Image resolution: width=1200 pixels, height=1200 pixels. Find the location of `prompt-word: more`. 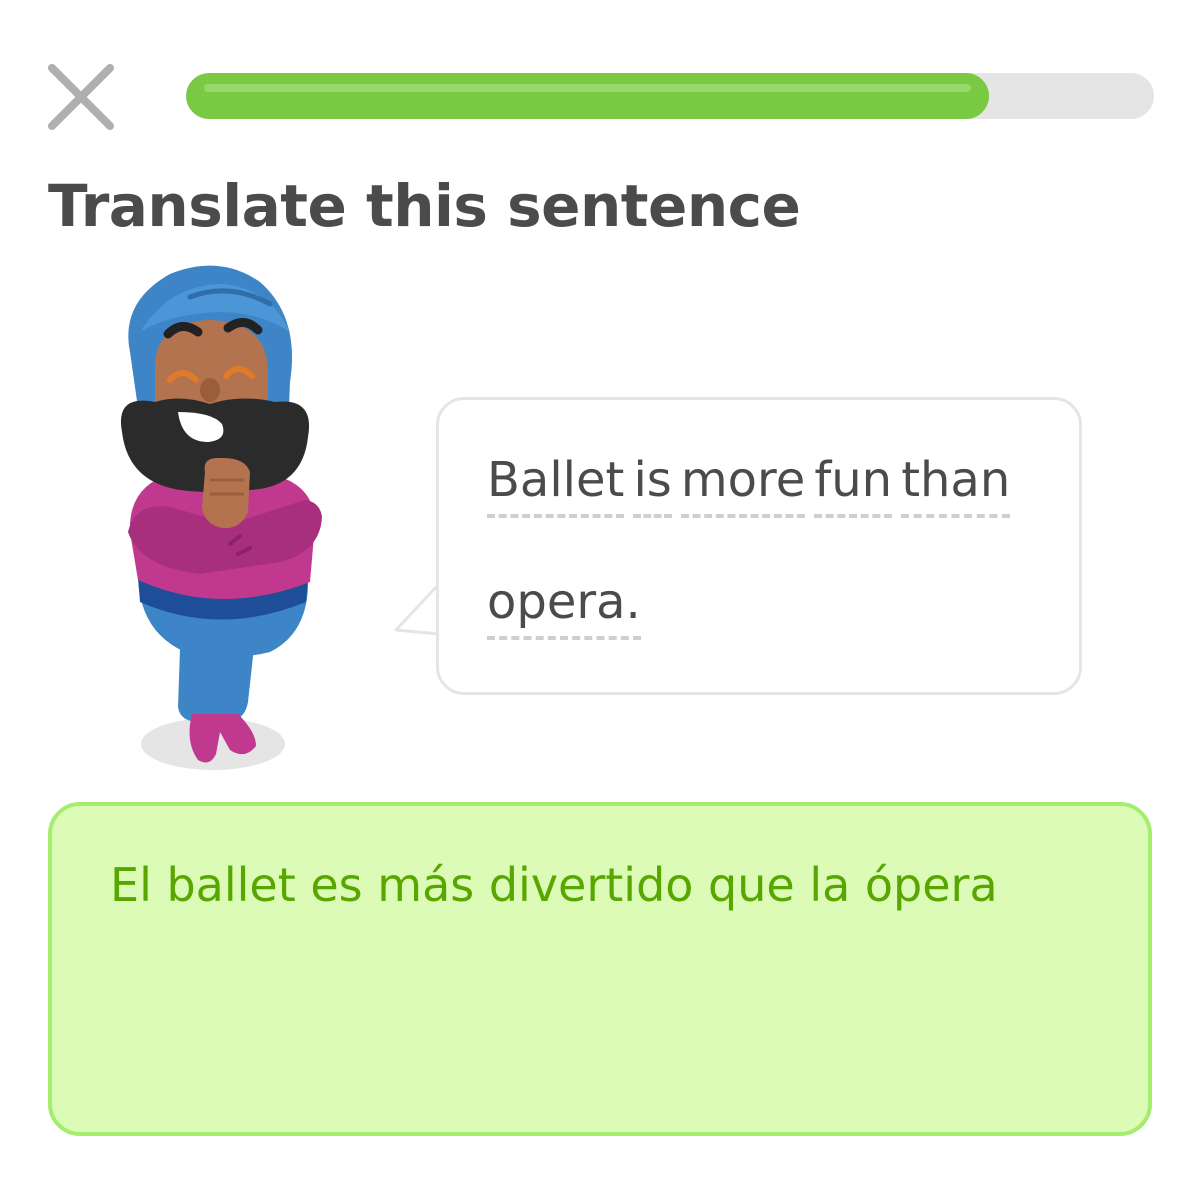

prompt-word: more is located at coordinates (743, 484).